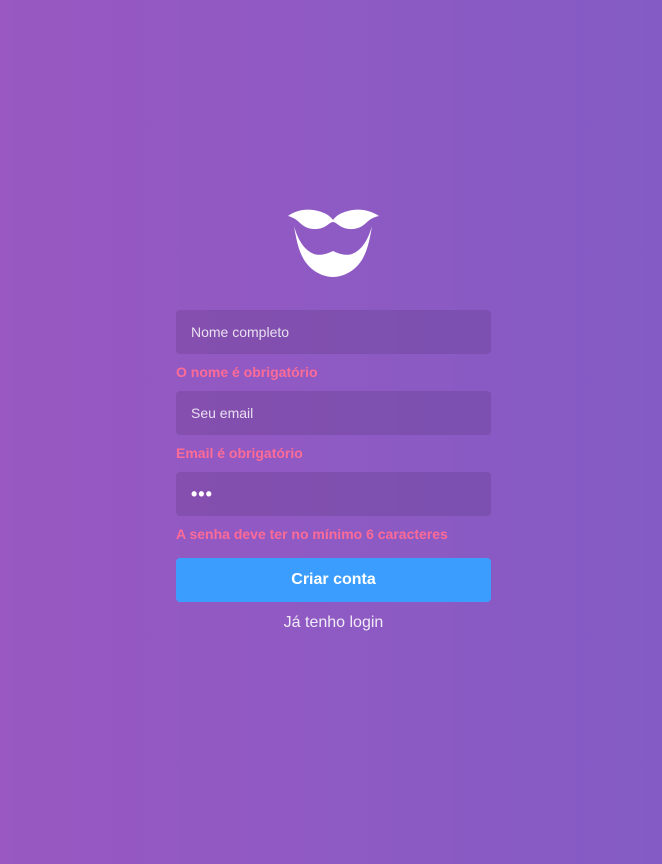 The width and height of the screenshot is (662, 864). Describe the element at coordinates (333, 243) in the screenshot. I see `mustache-beard-icon` at that location.